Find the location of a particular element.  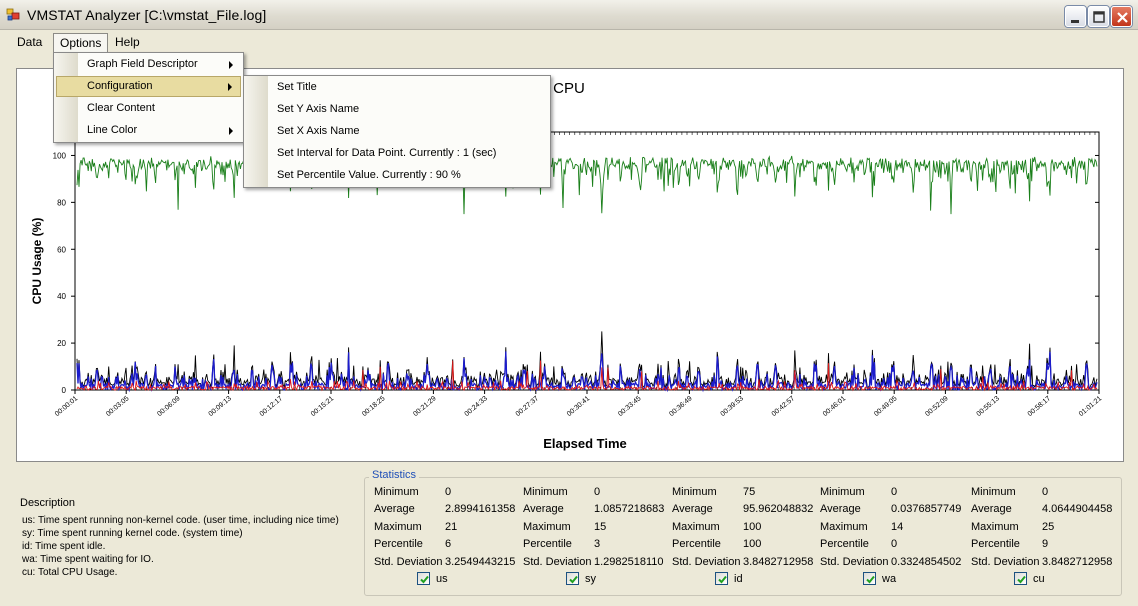

x-tick-label: 00:09:13 is located at coordinates (220, 406).